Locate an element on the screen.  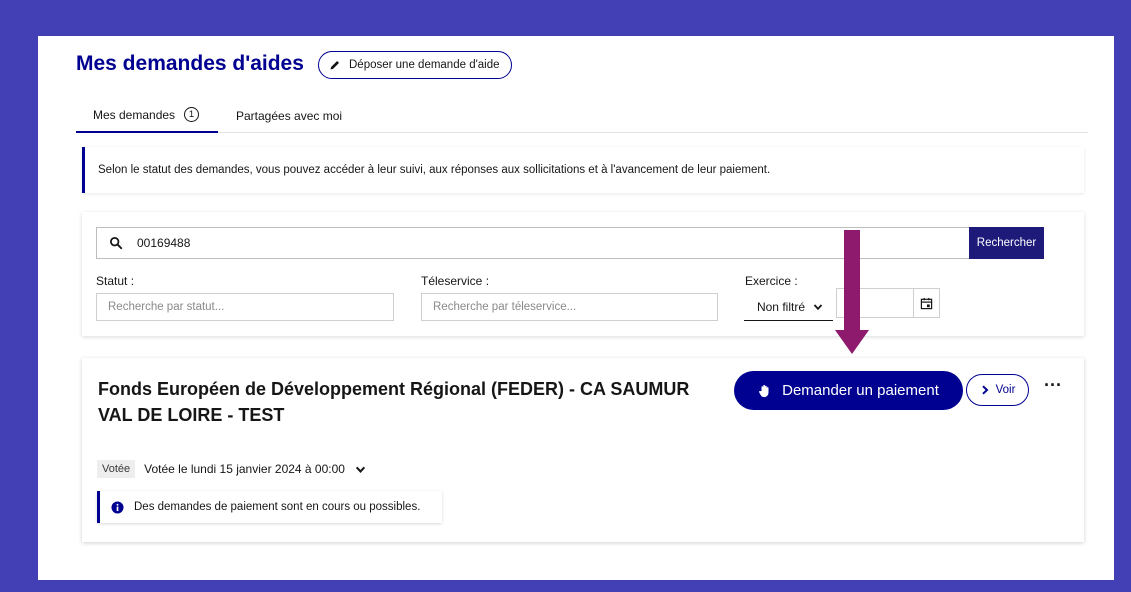
tab-mes-demandes: Mes demandes 1 is located at coordinates (147, 115).